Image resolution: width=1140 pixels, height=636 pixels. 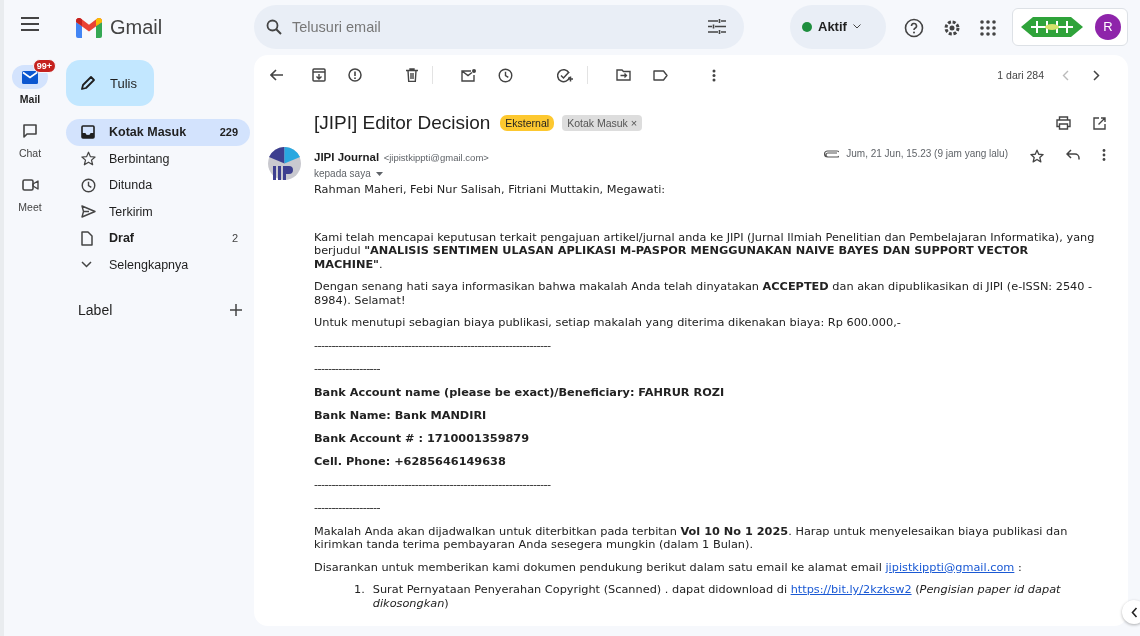 What do you see at coordinates (87, 238) in the screenshot?
I see `document-icon` at bounding box center [87, 238].